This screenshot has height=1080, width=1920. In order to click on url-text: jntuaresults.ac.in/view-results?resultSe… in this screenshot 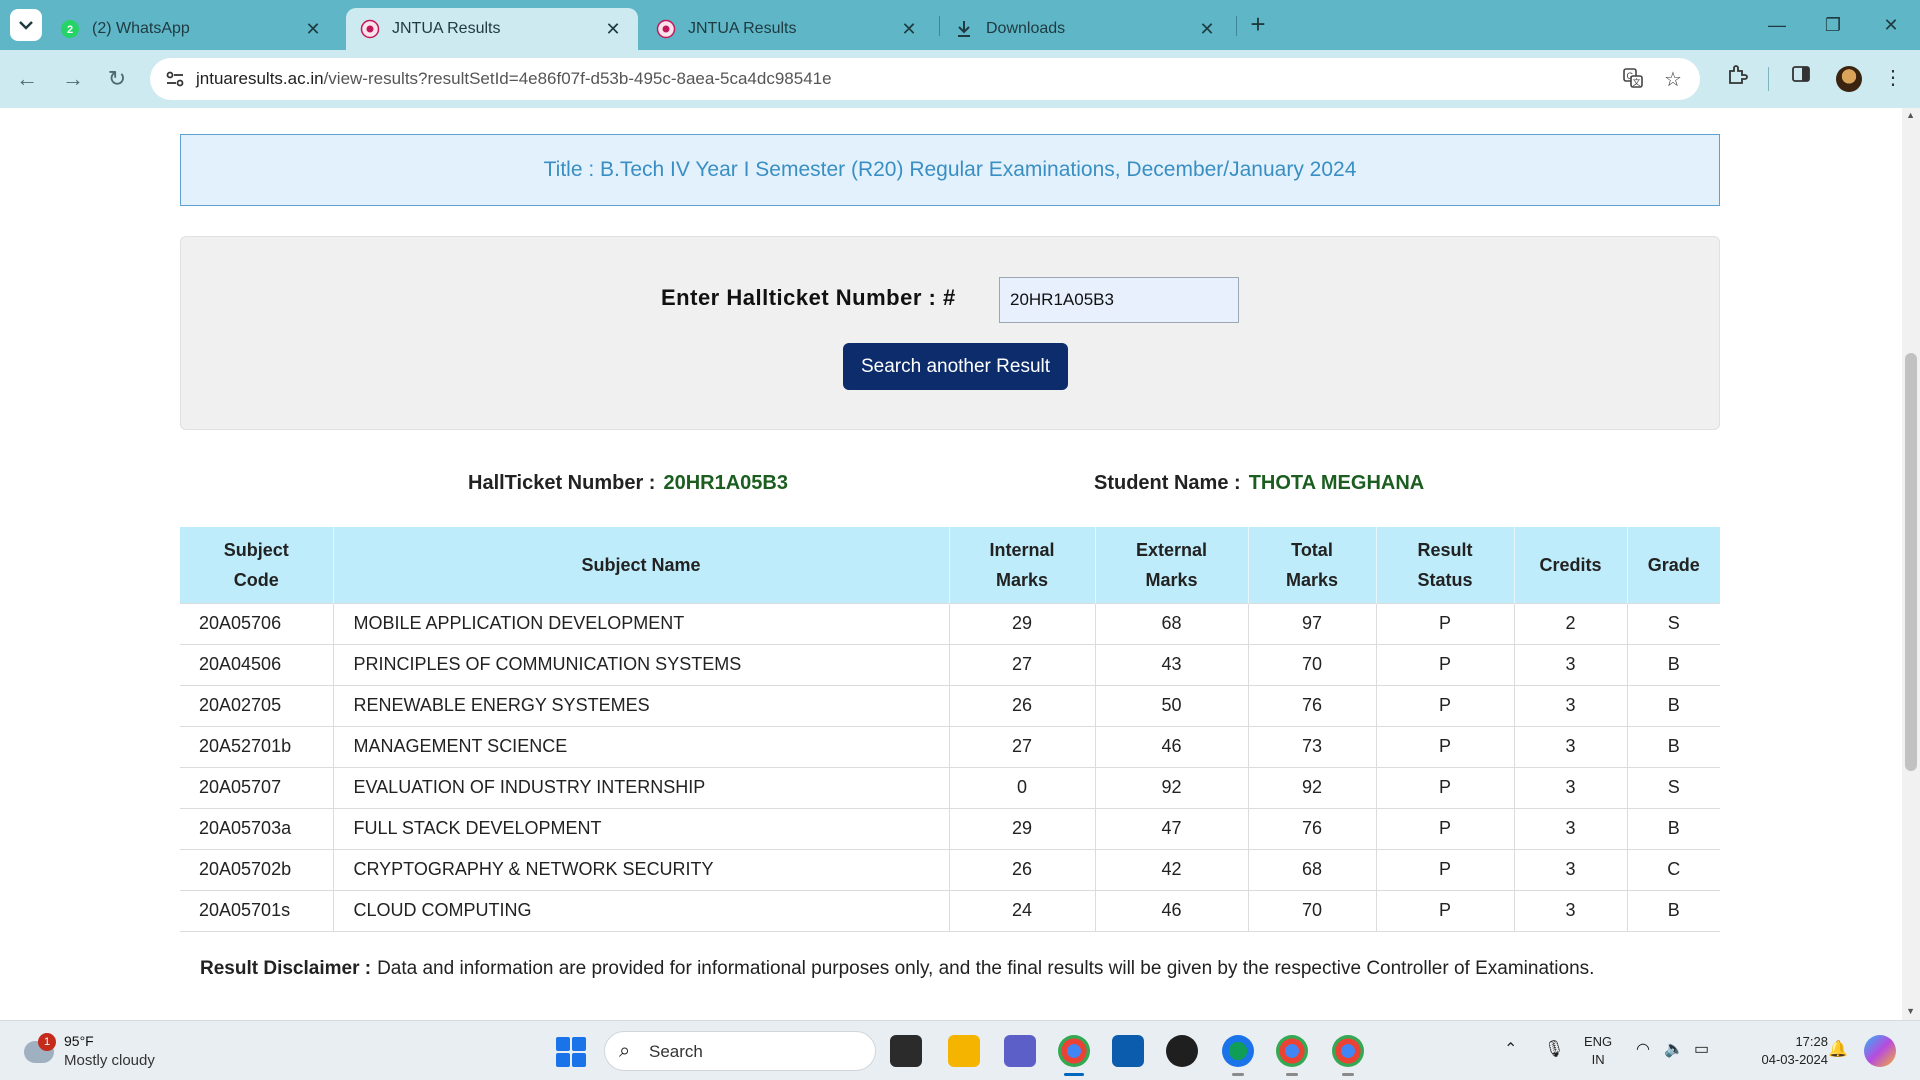, I will do `click(514, 79)`.